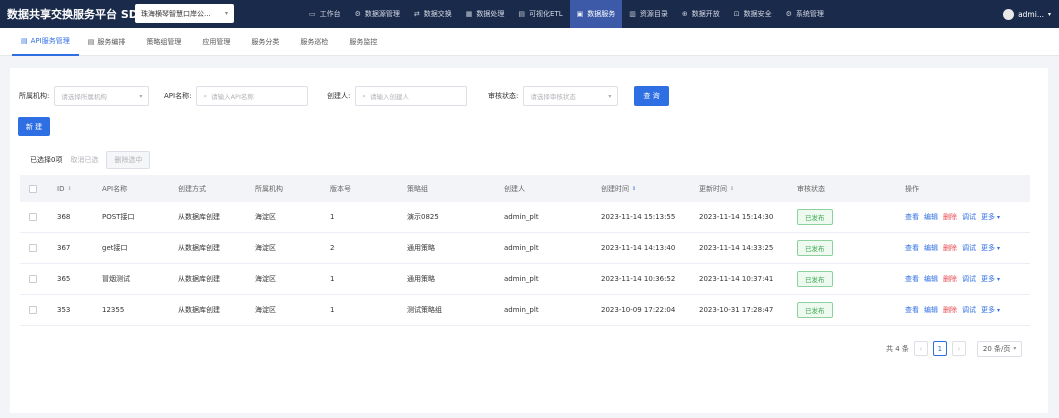  What do you see at coordinates (162, 42) in the screenshot?
I see `tab-2: 策略组管理` at bounding box center [162, 42].